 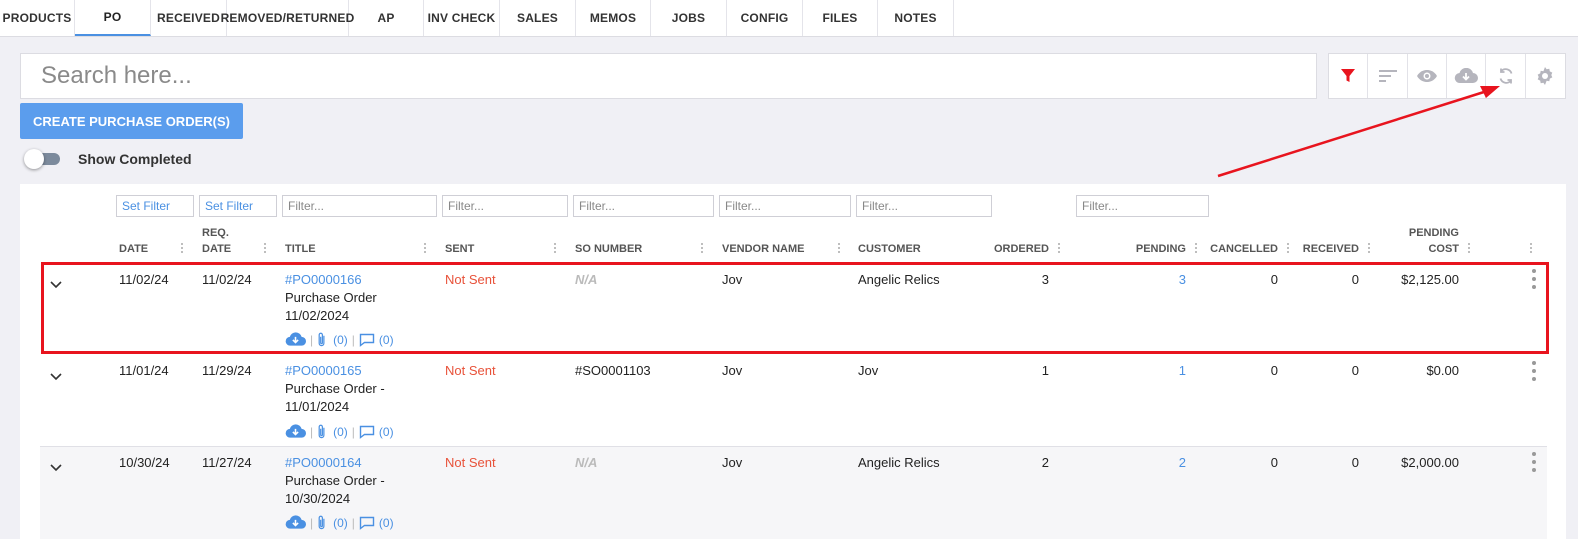 I want to click on date-sort-handle, so click(x=182, y=248).